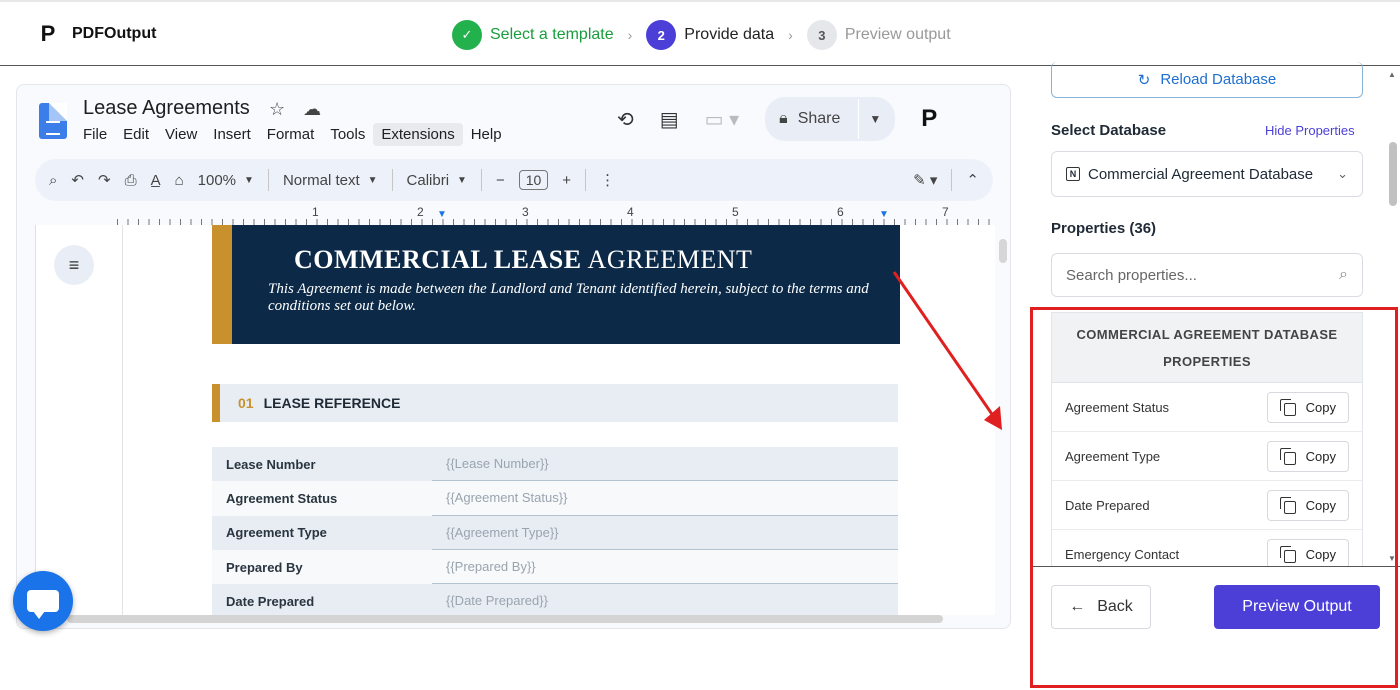  What do you see at coordinates (322, 532) in the screenshot?
I see `field-label: Agreement Type` at bounding box center [322, 532].